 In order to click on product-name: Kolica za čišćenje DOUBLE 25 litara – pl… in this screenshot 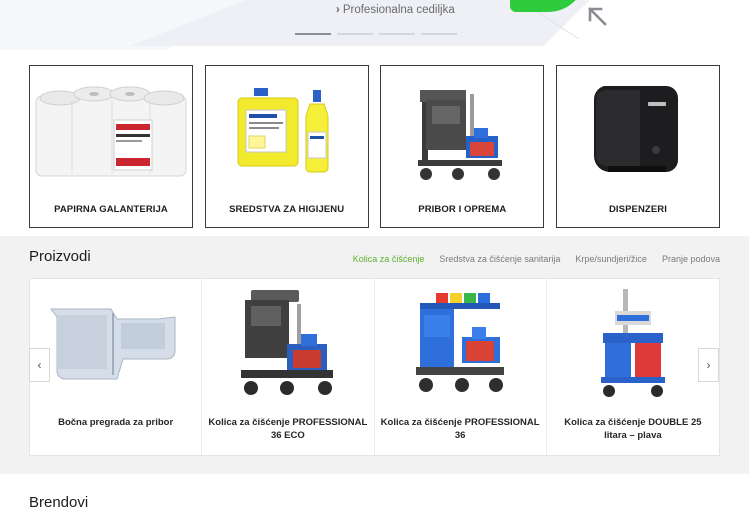, I will do `click(633, 429)`.